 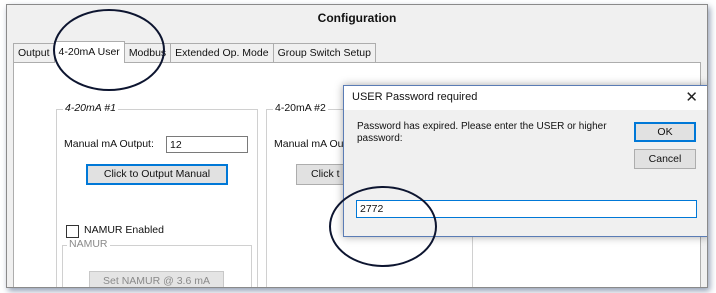 I want to click on window-title: Configuration, so click(x=357, y=18).